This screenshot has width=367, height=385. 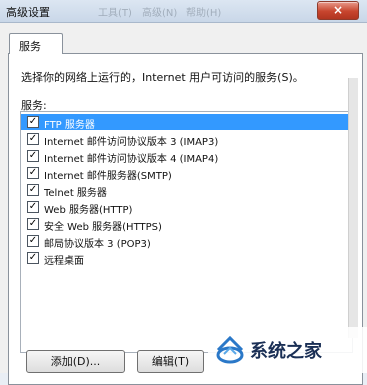 What do you see at coordinates (160, 13) in the screenshot?
I see `background-menu-text: 高级(N)` at bounding box center [160, 13].